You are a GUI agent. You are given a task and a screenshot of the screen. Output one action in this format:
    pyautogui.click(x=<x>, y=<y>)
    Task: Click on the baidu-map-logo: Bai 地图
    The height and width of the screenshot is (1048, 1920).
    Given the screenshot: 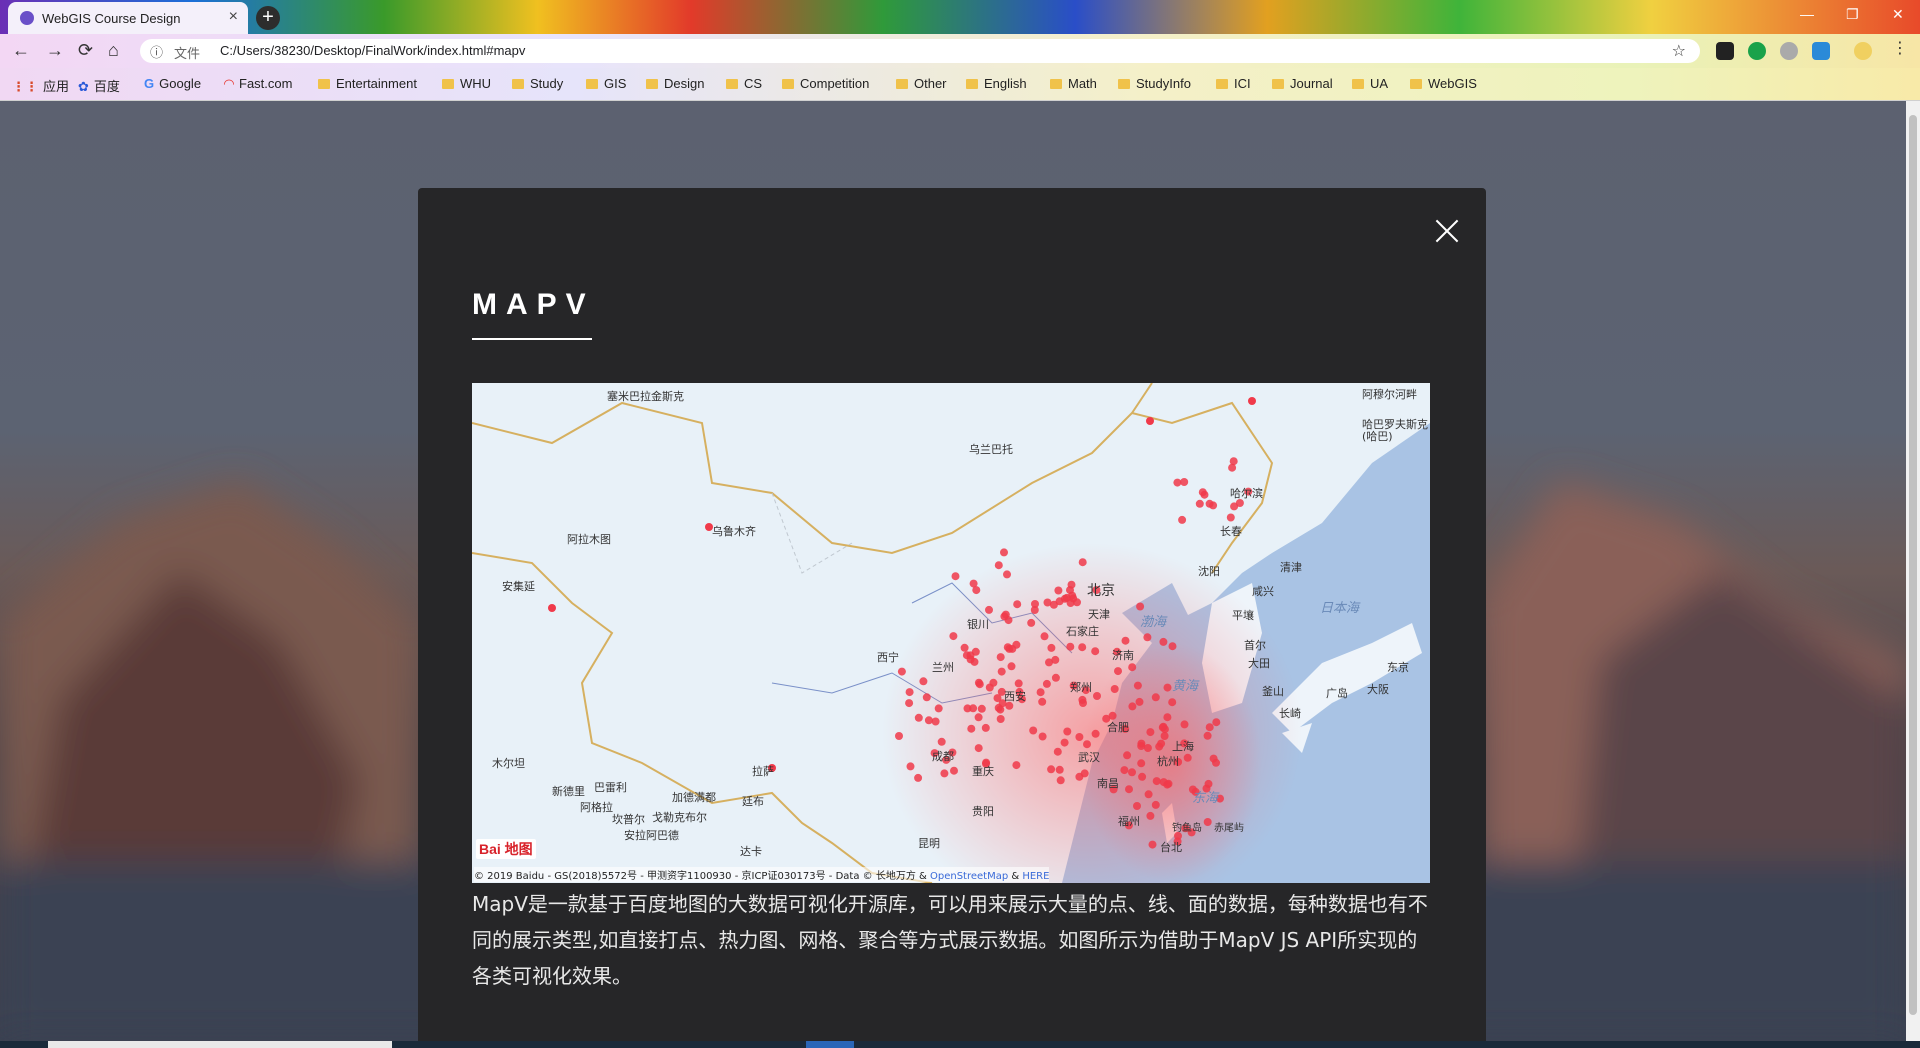 What is the action you would take?
    pyautogui.click(x=506, y=849)
    